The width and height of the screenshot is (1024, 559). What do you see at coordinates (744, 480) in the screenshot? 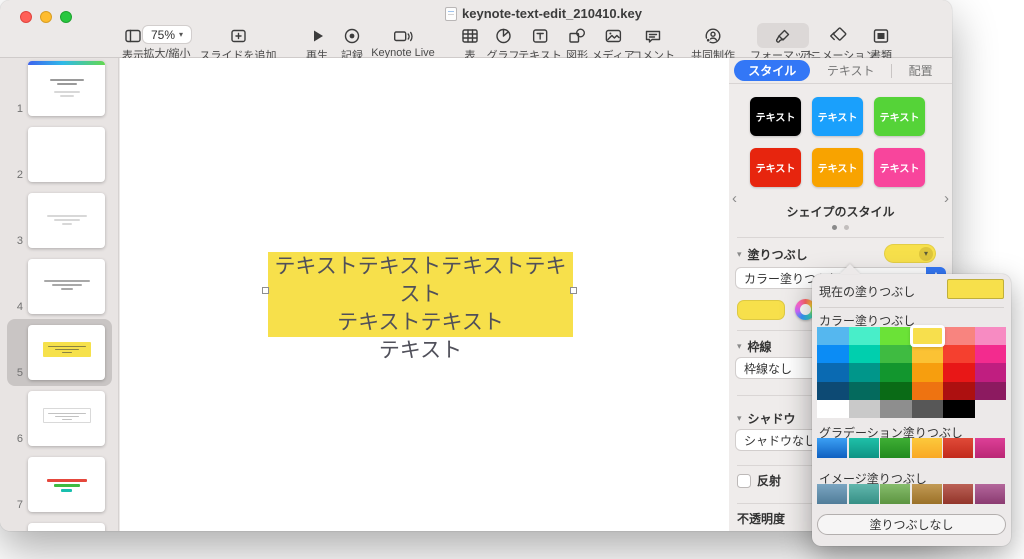
I see `reflection-checkbox` at bounding box center [744, 480].